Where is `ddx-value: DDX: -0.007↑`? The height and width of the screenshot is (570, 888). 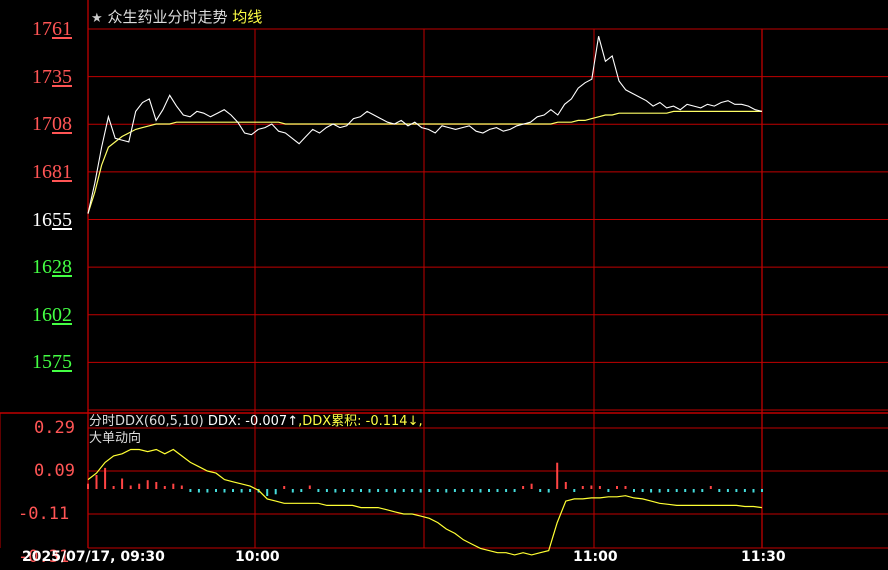
ddx-value: DDX: -0.007↑ is located at coordinates (253, 421).